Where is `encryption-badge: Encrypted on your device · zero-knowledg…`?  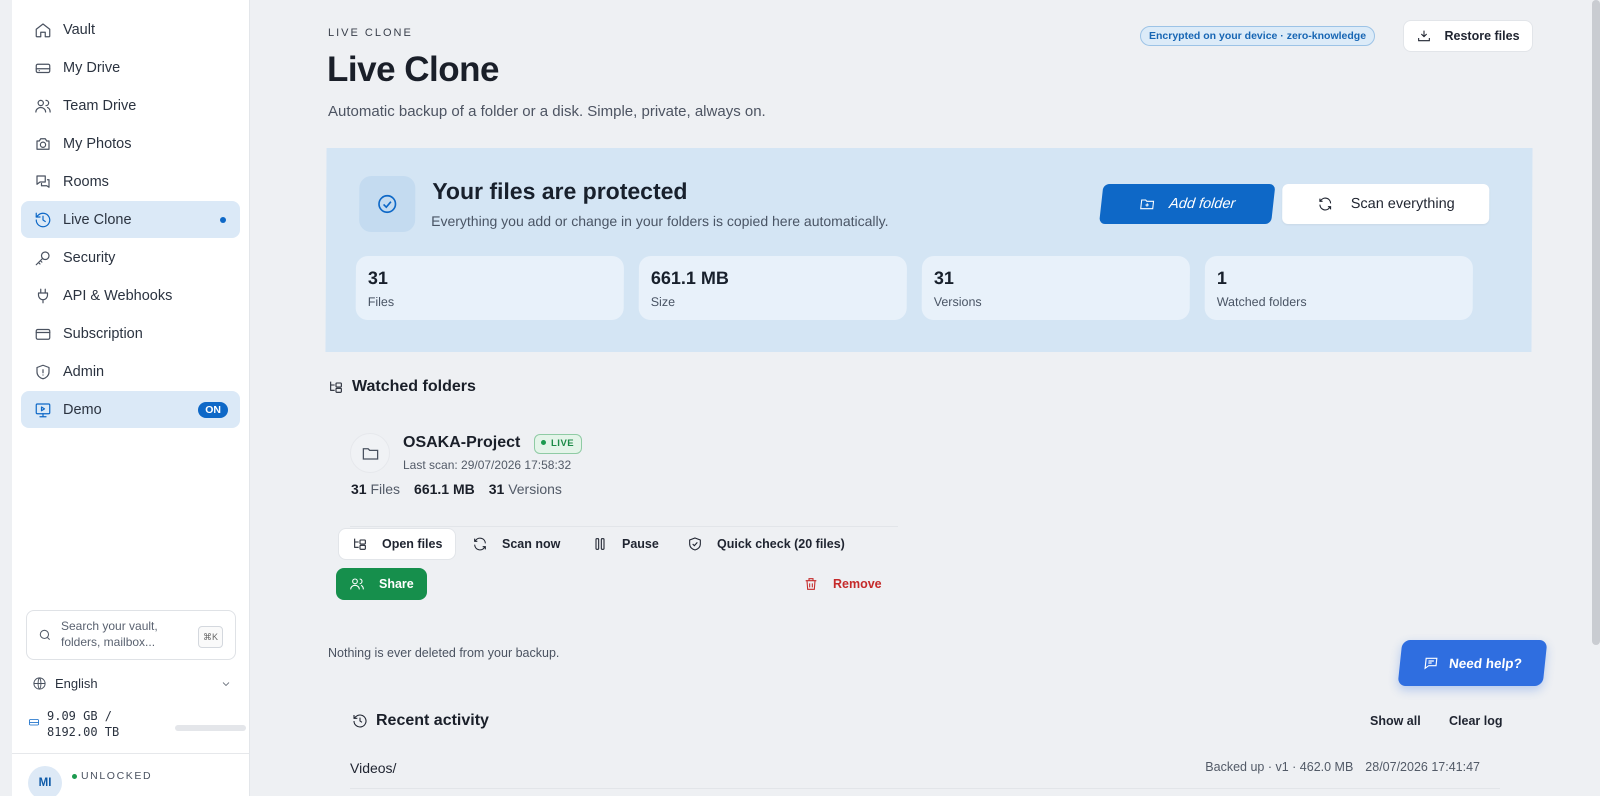
encryption-badge: Encrypted on your device · zero-knowledg… is located at coordinates (1258, 36).